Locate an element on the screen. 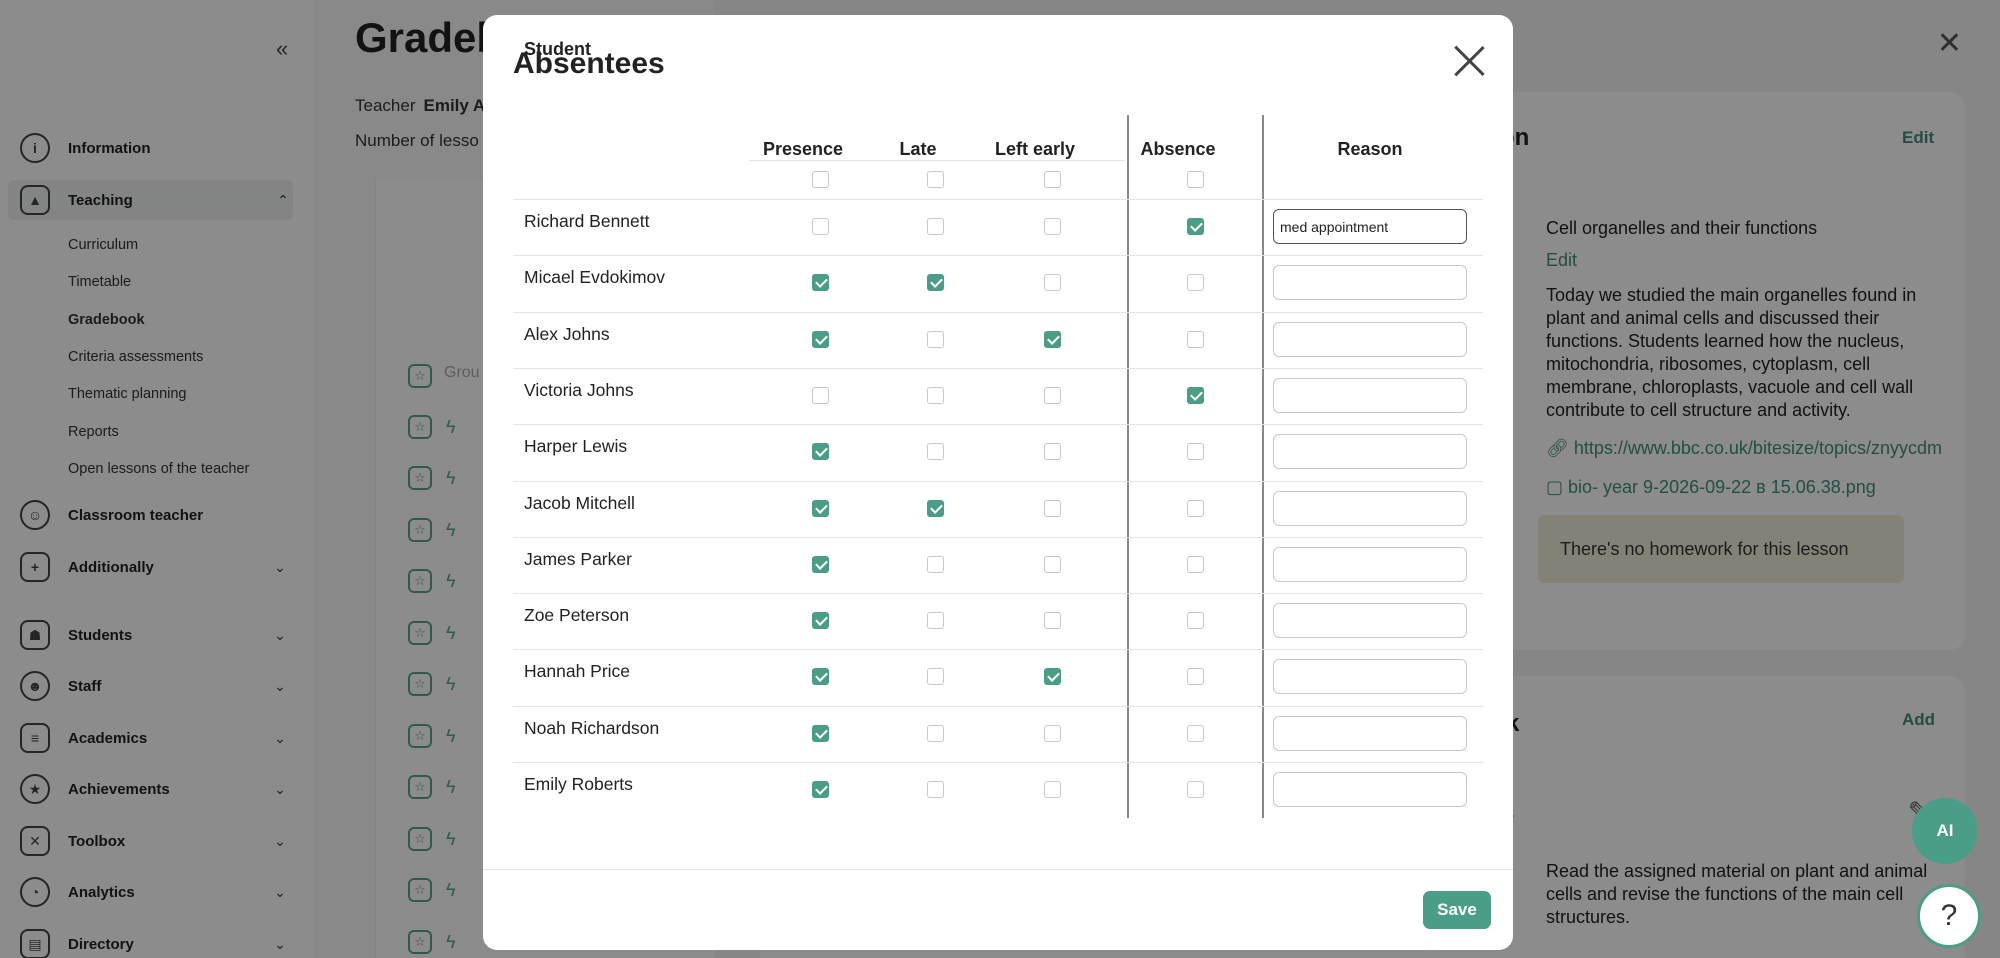  column-header-absence: Absence is located at coordinates (1178, 149).